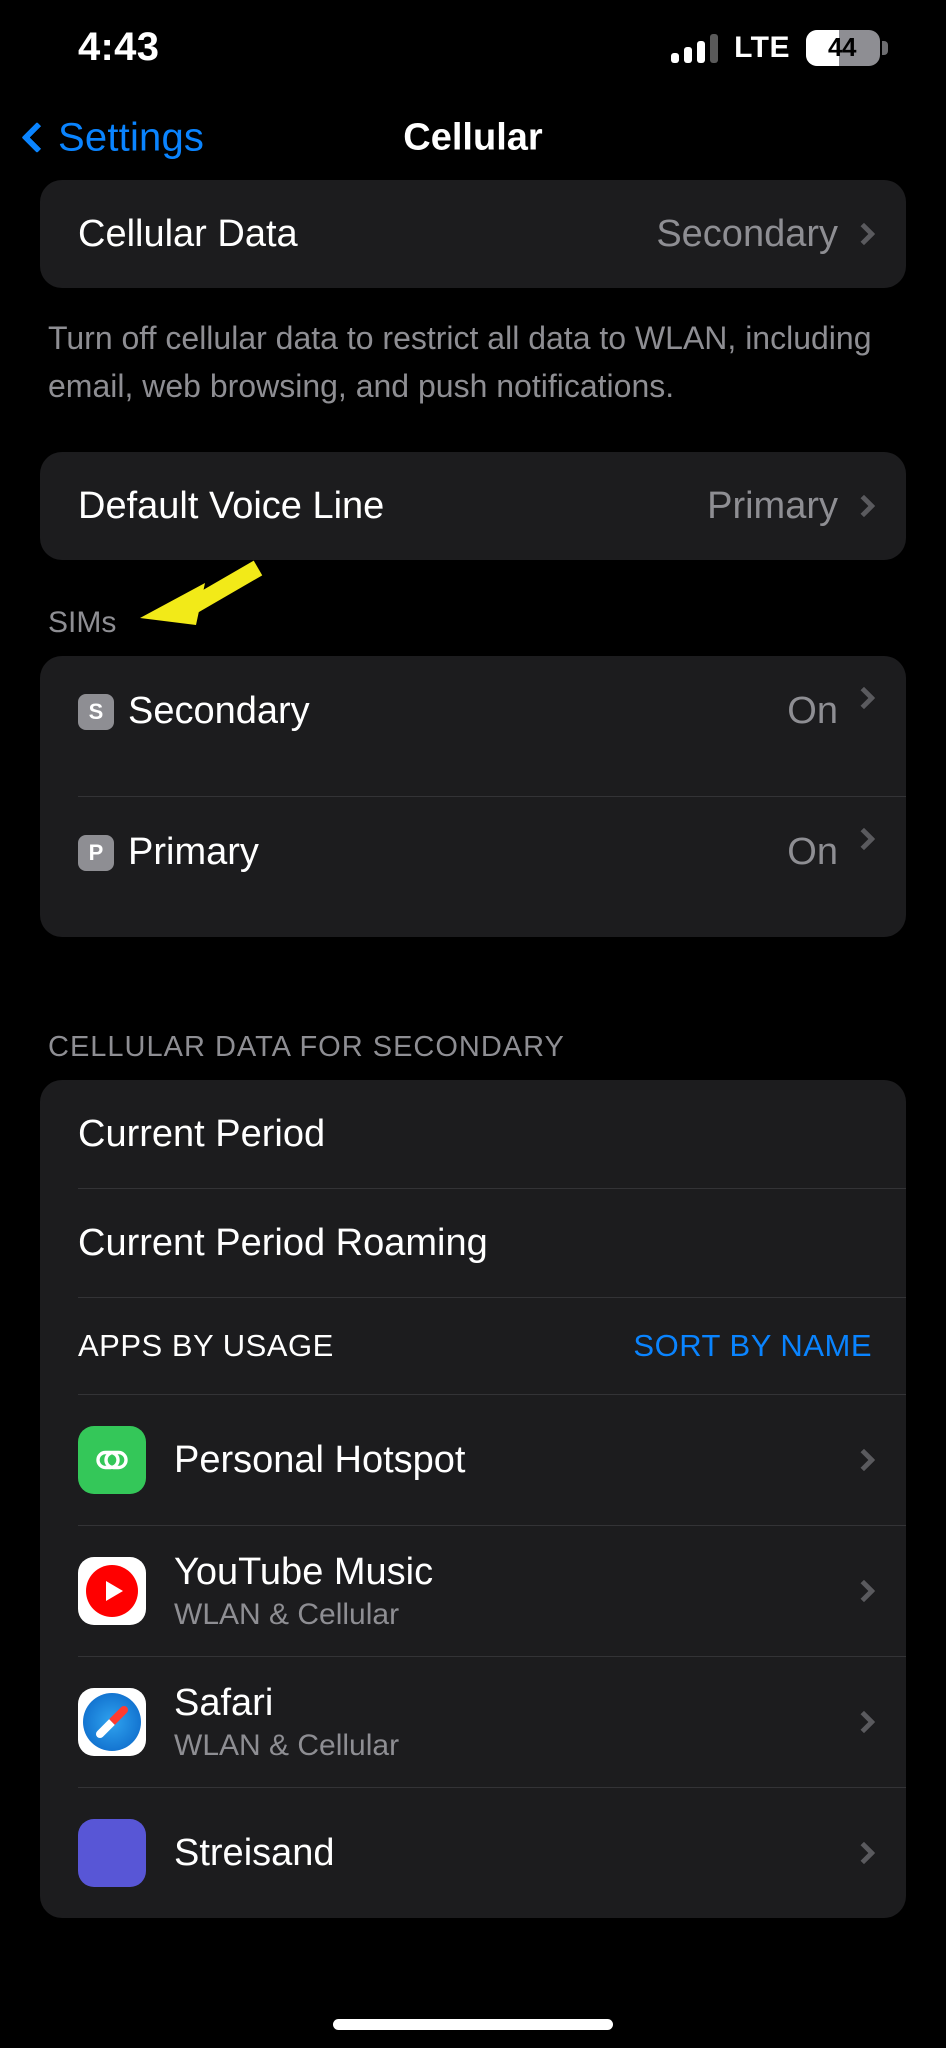 The width and height of the screenshot is (946, 2048). I want to click on row-cellular-data: Cellular Data Secondary, so click(473, 234).